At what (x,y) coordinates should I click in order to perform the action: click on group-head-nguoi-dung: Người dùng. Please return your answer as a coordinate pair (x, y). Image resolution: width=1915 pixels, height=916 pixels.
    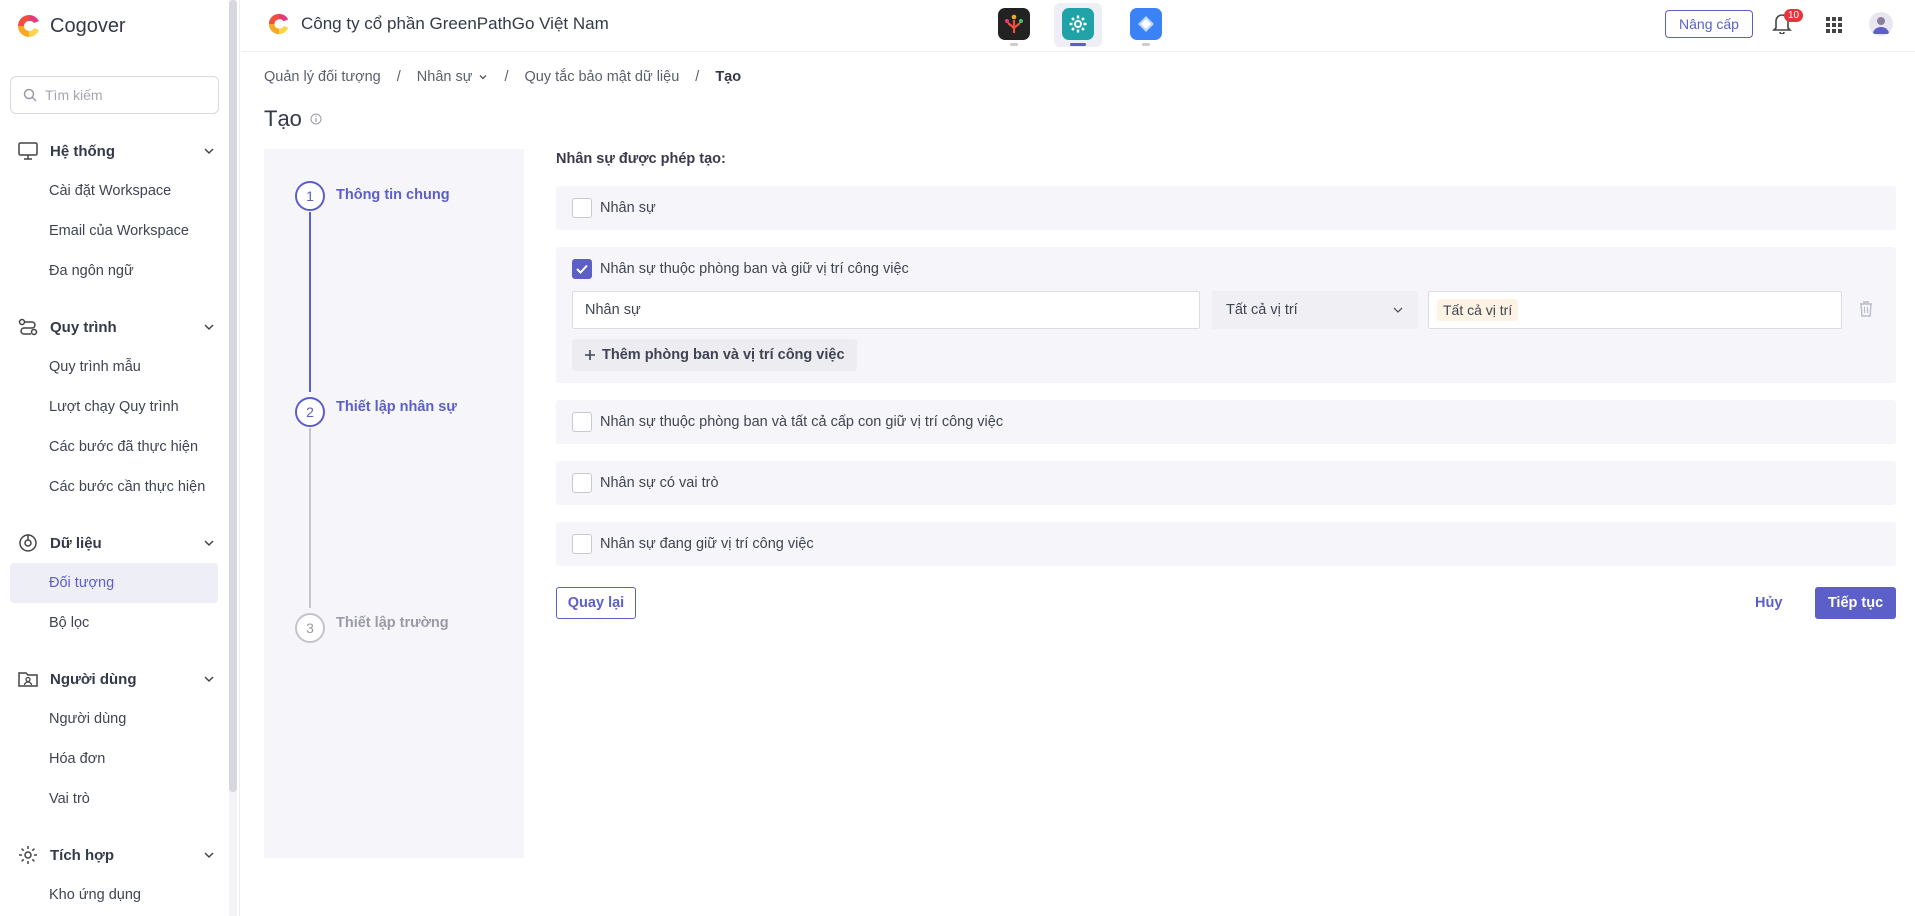
    Looking at the image, I should click on (114, 679).